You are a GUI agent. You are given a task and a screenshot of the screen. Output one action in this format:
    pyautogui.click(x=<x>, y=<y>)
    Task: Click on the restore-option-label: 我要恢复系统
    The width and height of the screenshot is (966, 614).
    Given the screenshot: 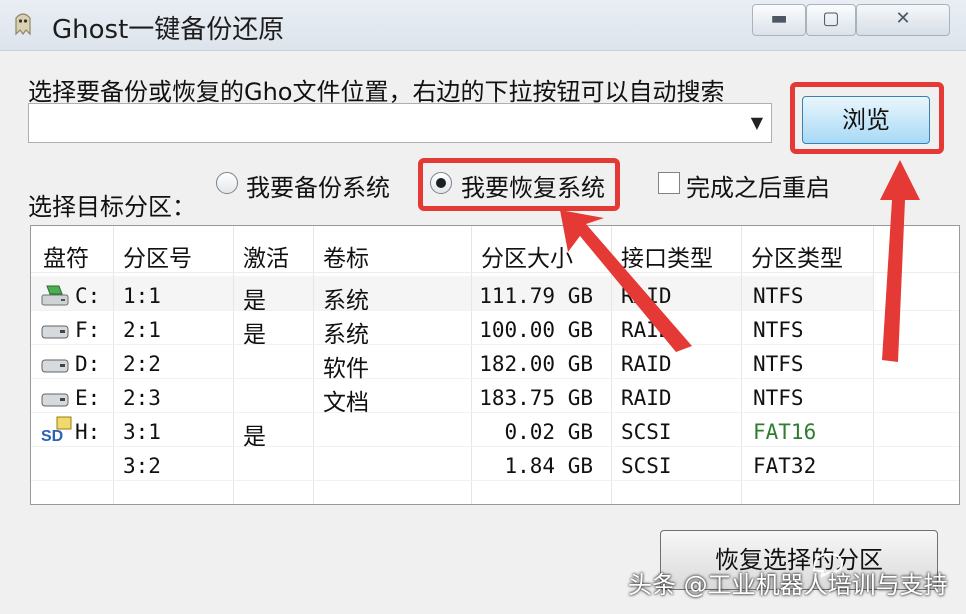 What is the action you would take?
    pyautogui.click(x=533, y=185)
    